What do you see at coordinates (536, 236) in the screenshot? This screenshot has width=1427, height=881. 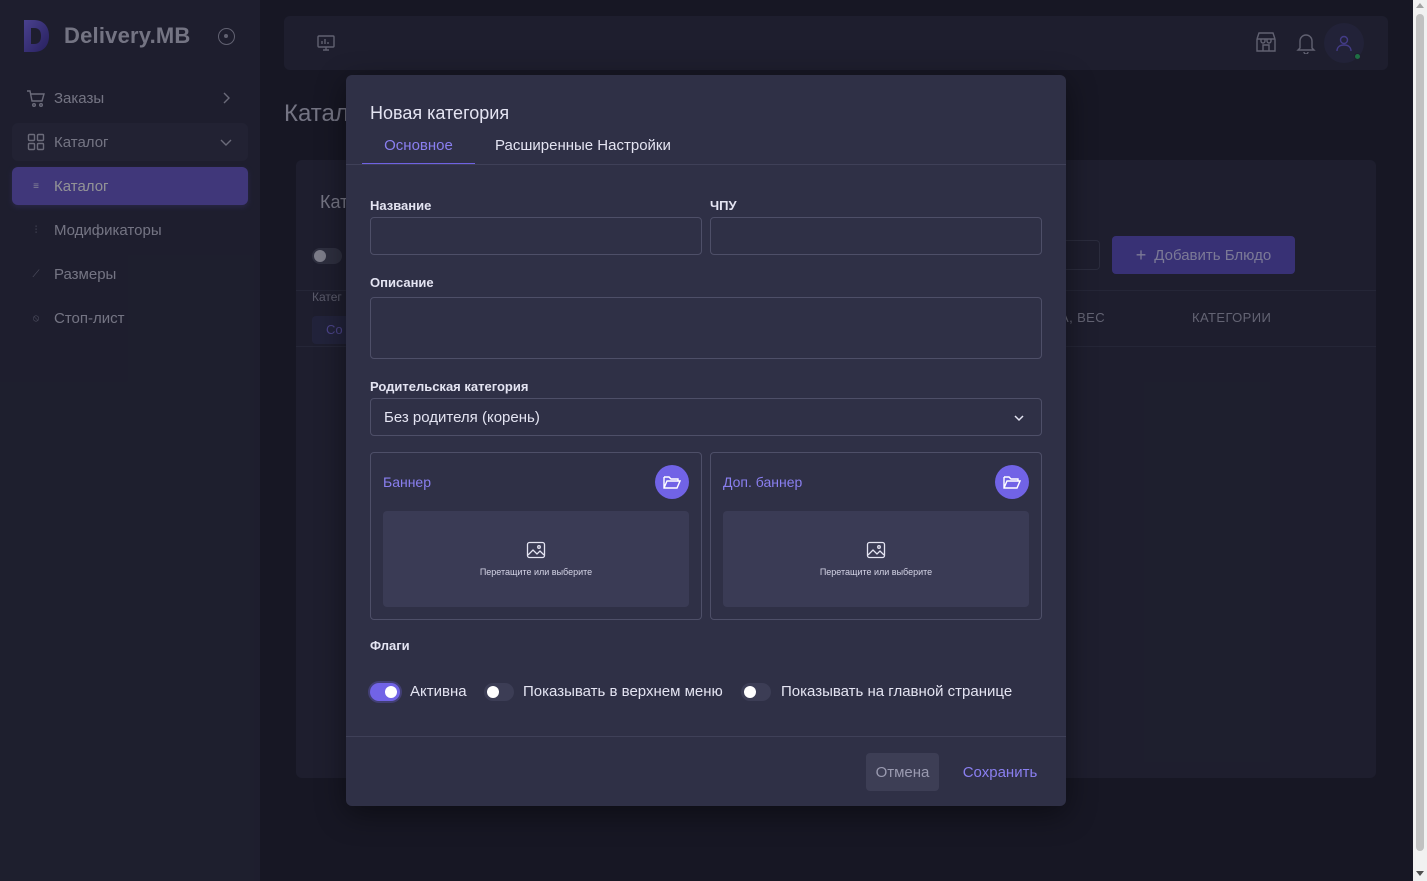 I see `name-input` at bounding box center [536, 236].